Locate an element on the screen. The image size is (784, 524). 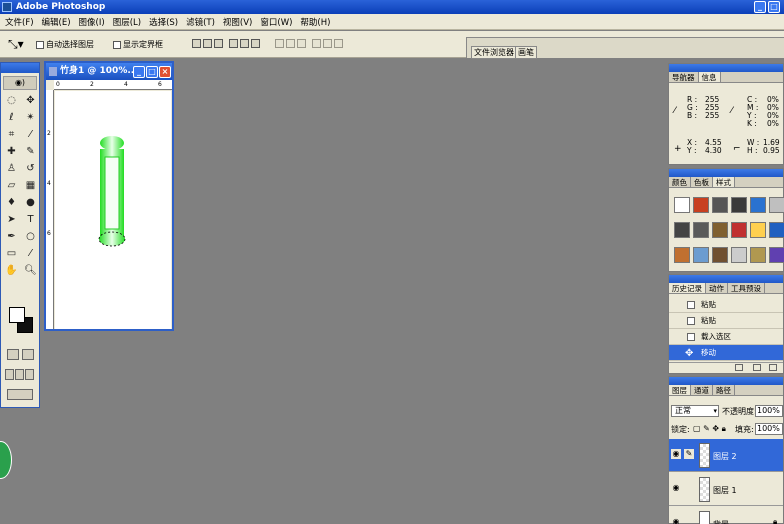
bounding-box-checkbox is located at coordinates (117, 44).